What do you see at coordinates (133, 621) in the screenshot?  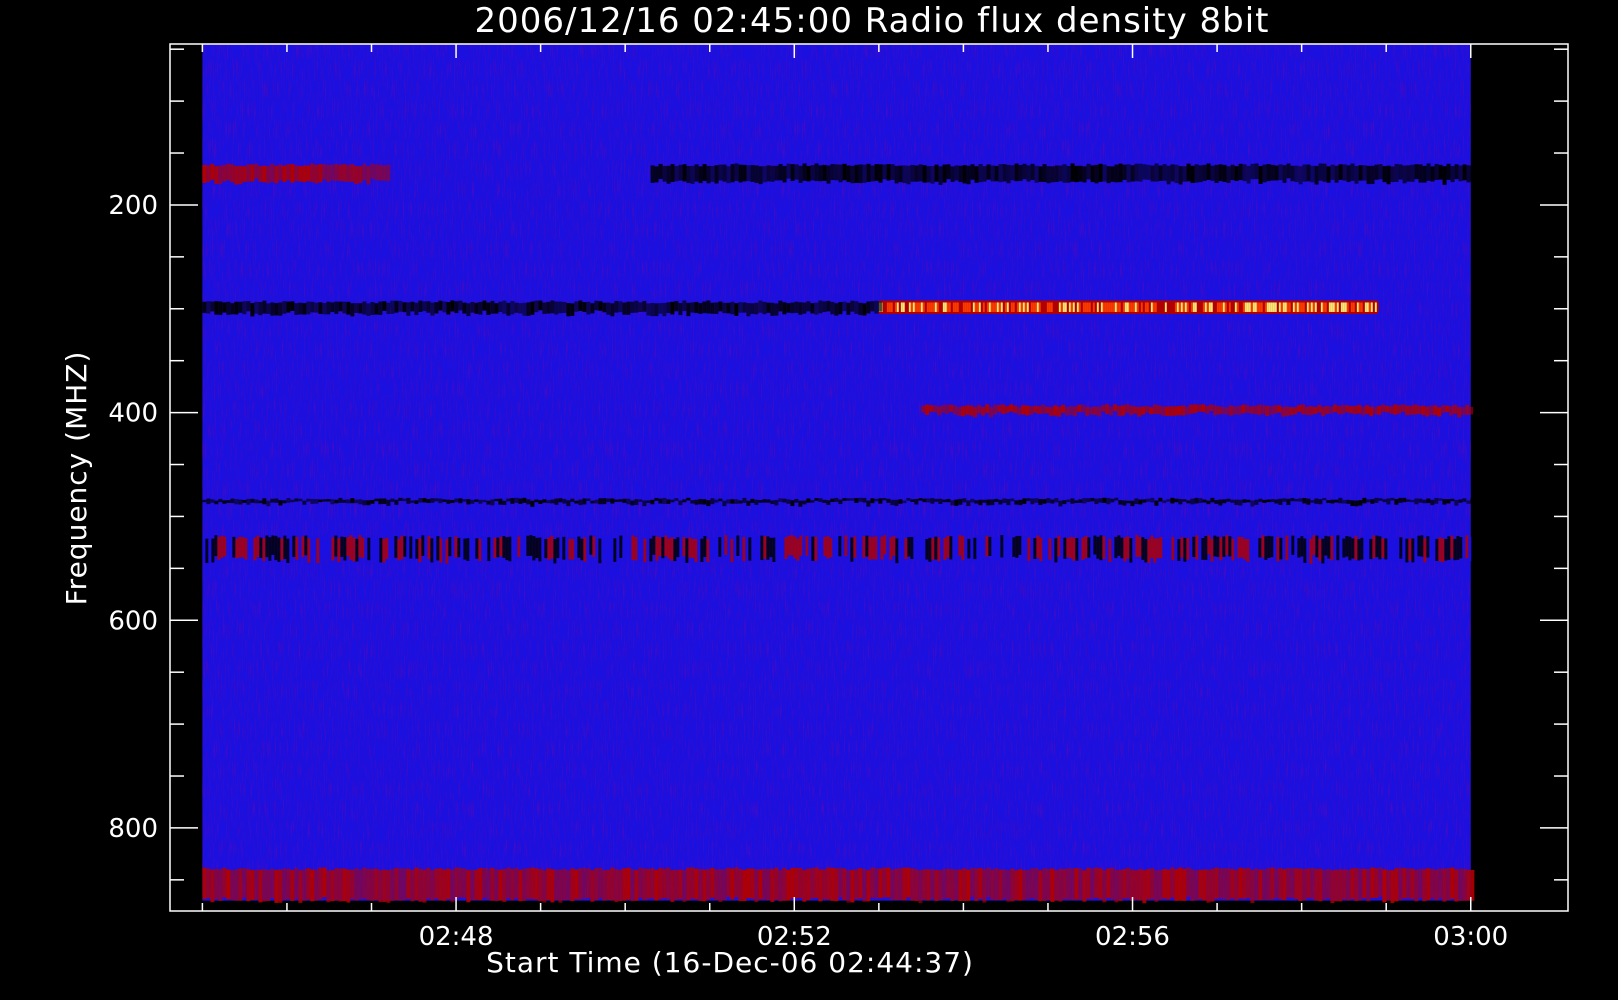 I see `y-tick-label: 600` at bounding box center [133, 621].